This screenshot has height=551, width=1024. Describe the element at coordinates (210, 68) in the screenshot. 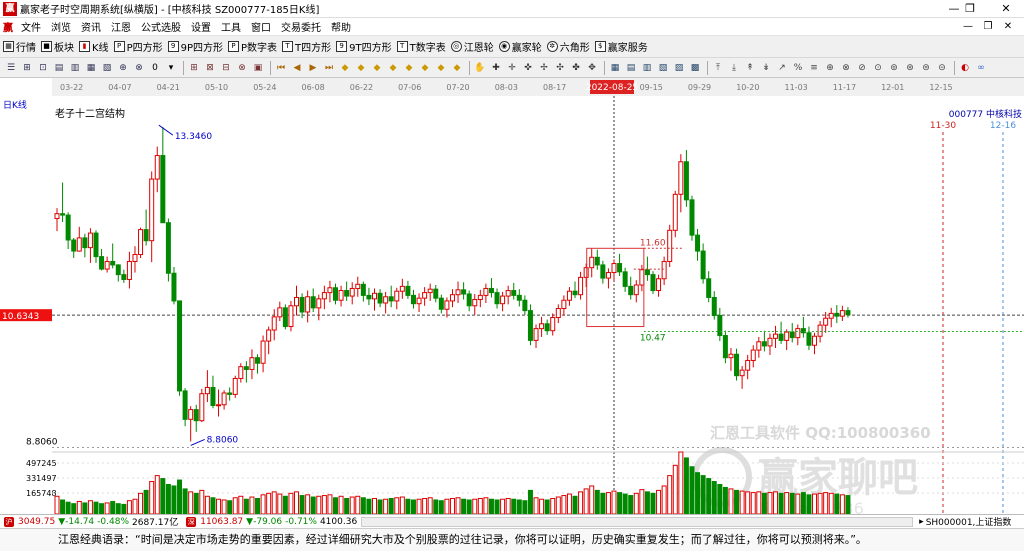

I see `layout-1-icon: ⊠` at that location.